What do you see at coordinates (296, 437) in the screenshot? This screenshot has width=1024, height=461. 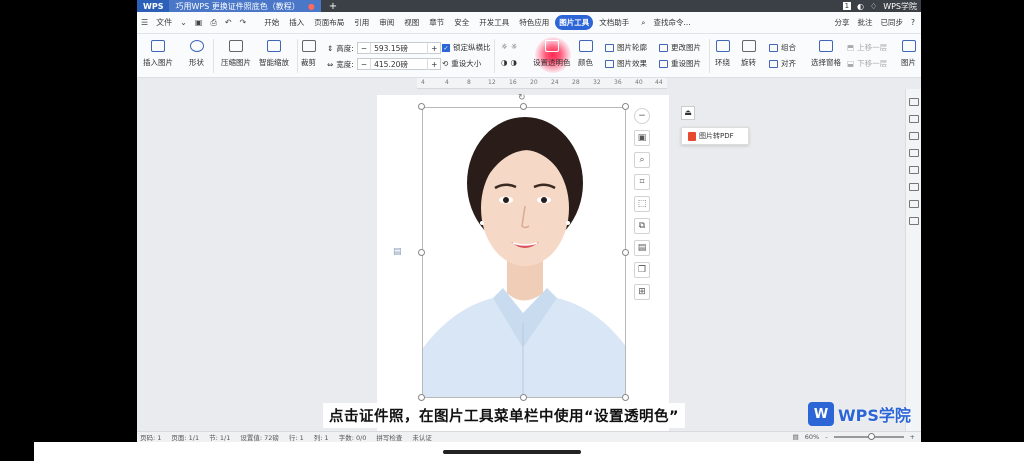 I see `status-row: 行: 1` at bounding box center [296, 437].